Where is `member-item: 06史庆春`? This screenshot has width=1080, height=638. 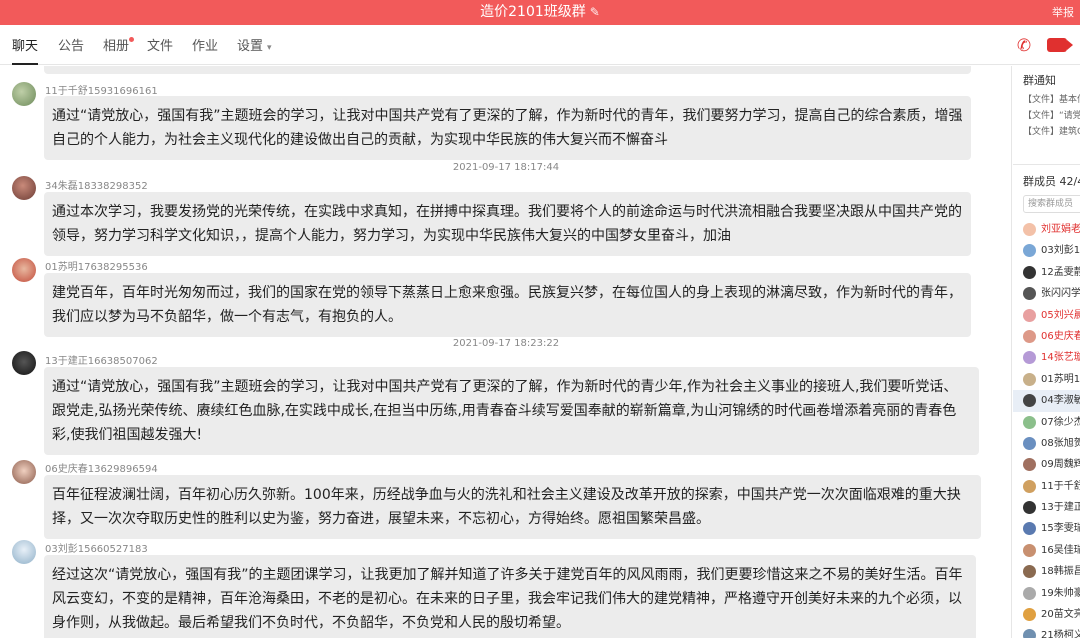 member-item: 06史庆春 is located at coordinates (1046, 336).